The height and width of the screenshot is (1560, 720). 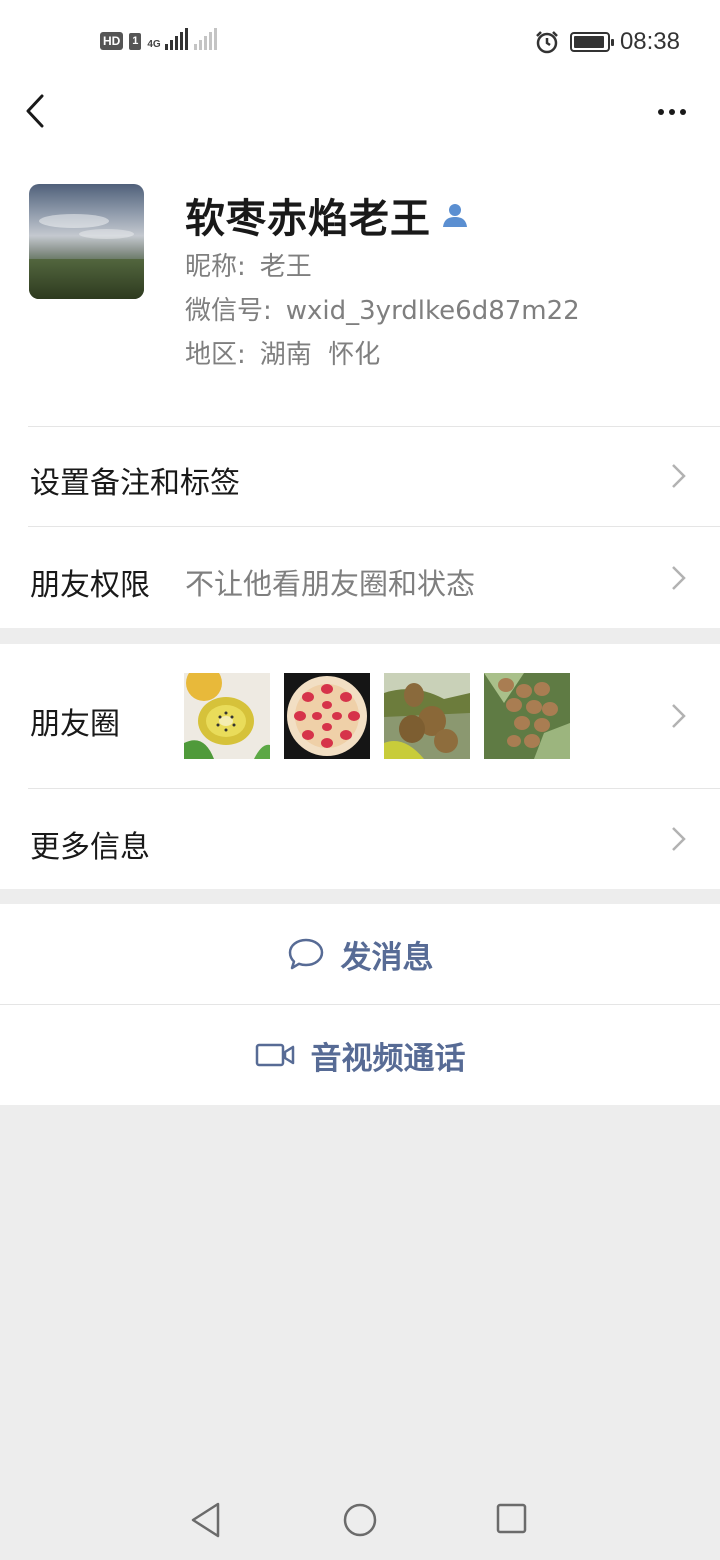 I want to click on nickname-value: 老王, so click(x=285, y=267).